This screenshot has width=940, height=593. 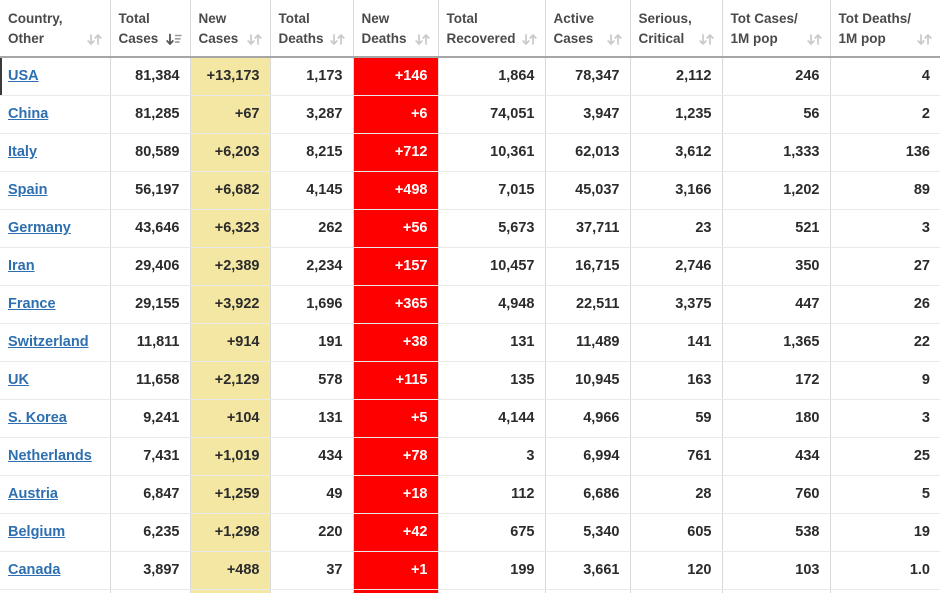 What do you see at coordinates (55, 190) in the screenshot?
I see `country-cell: Spain` at bounding box center [55, 190].